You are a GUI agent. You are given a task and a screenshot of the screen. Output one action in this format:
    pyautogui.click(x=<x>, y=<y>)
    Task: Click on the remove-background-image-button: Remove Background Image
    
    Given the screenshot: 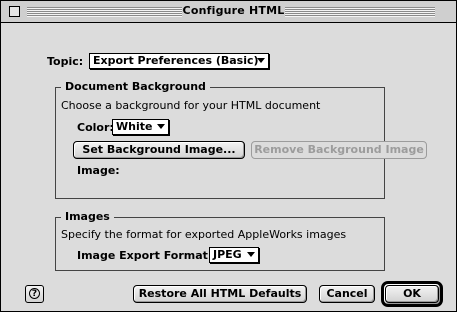 What is the action you would take?
    pyautogui.click(x=339, y=150)
    